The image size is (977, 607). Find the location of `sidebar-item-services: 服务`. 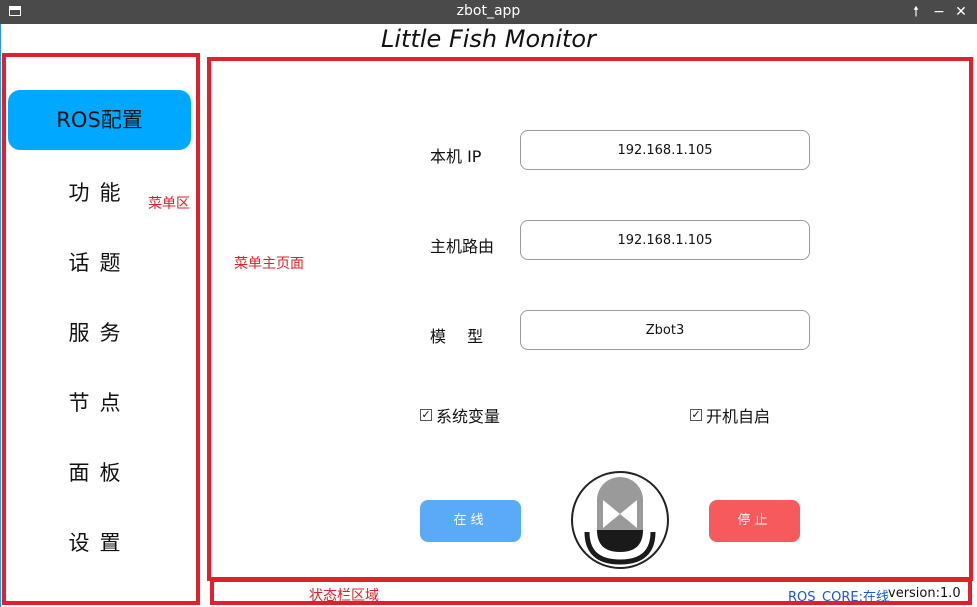

sidebar-item-services: 服务 is located at coordinates (99, 333).